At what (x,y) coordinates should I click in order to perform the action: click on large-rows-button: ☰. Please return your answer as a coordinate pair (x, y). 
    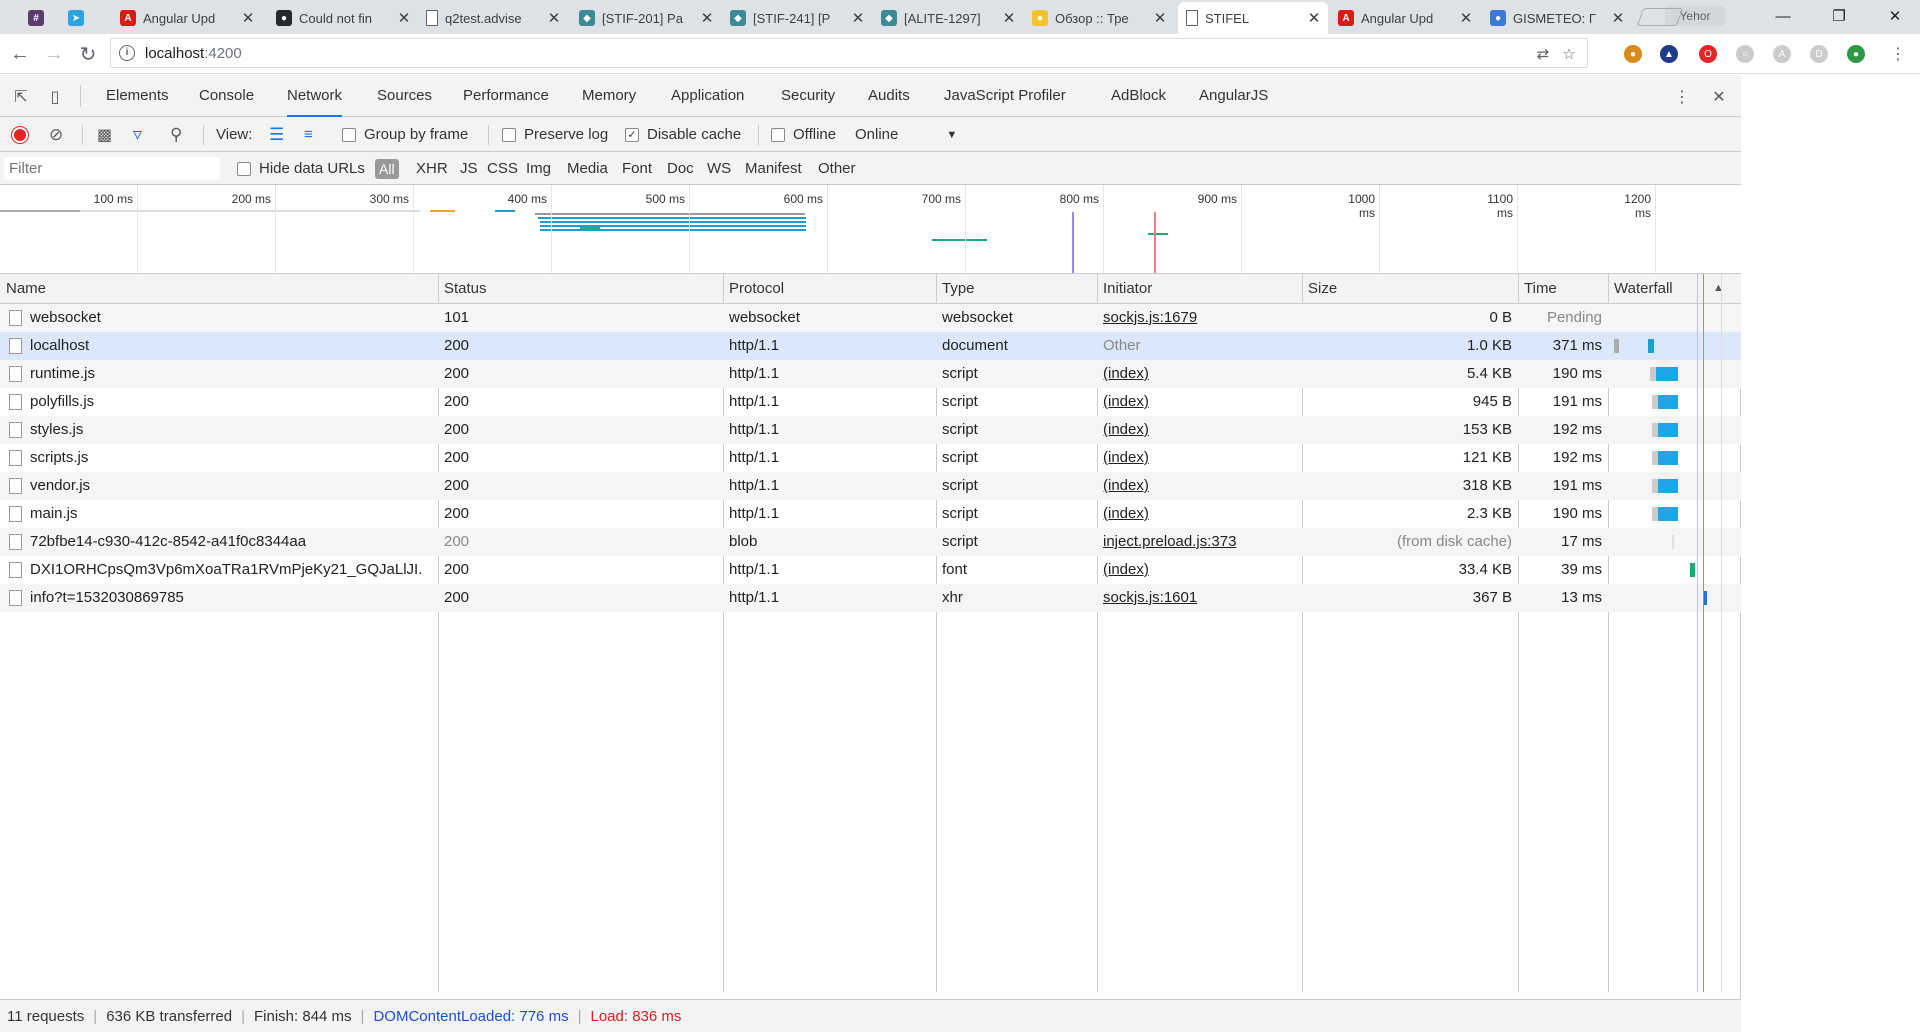
    Looking at the image, I should click on (276, 134).